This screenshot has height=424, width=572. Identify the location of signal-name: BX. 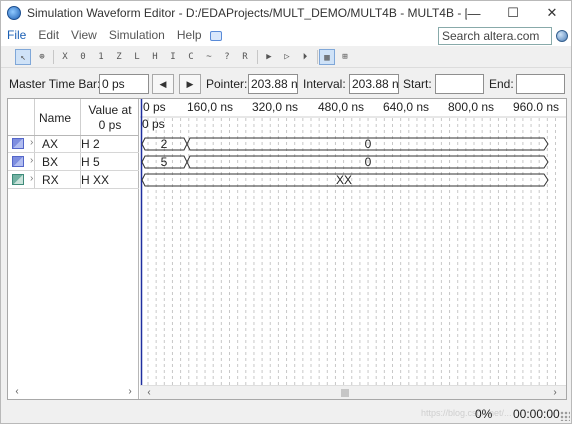
(50, 162).